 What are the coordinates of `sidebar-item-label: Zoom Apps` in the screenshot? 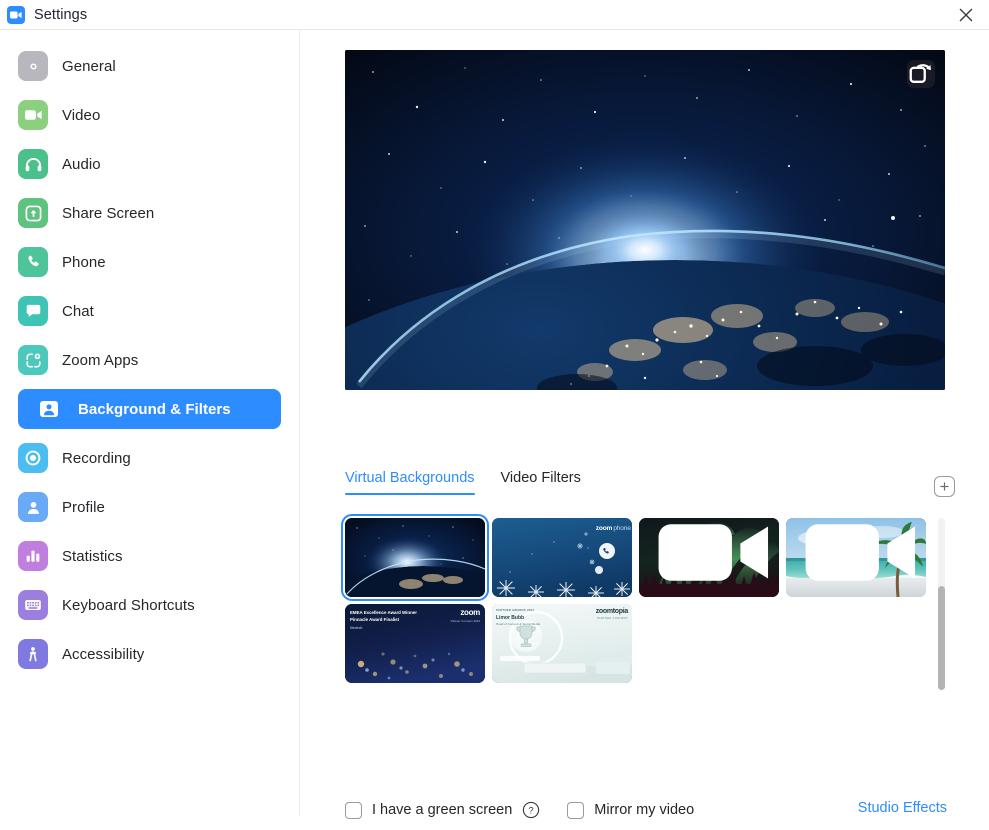 It's located at (100, 360).